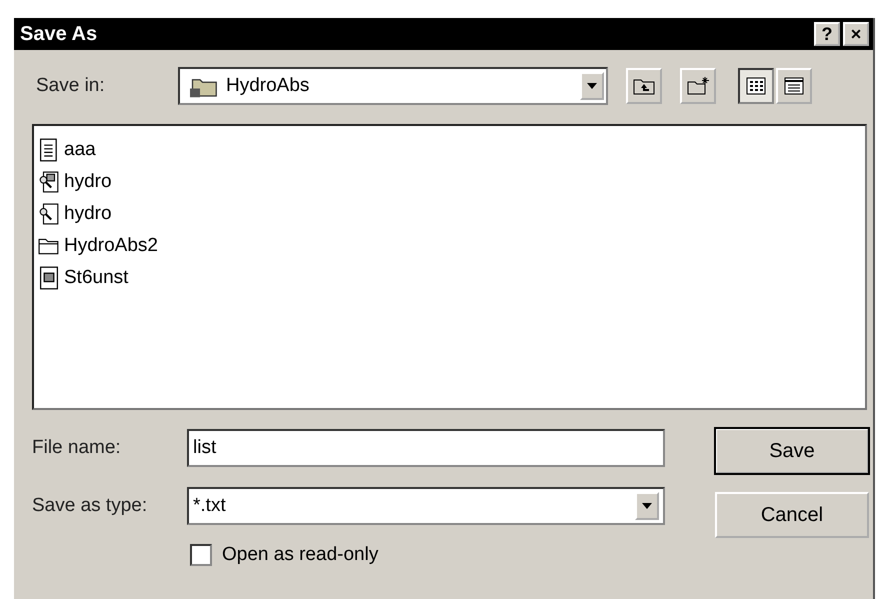  I want to click on setup-file-icon, so click(49, 278).